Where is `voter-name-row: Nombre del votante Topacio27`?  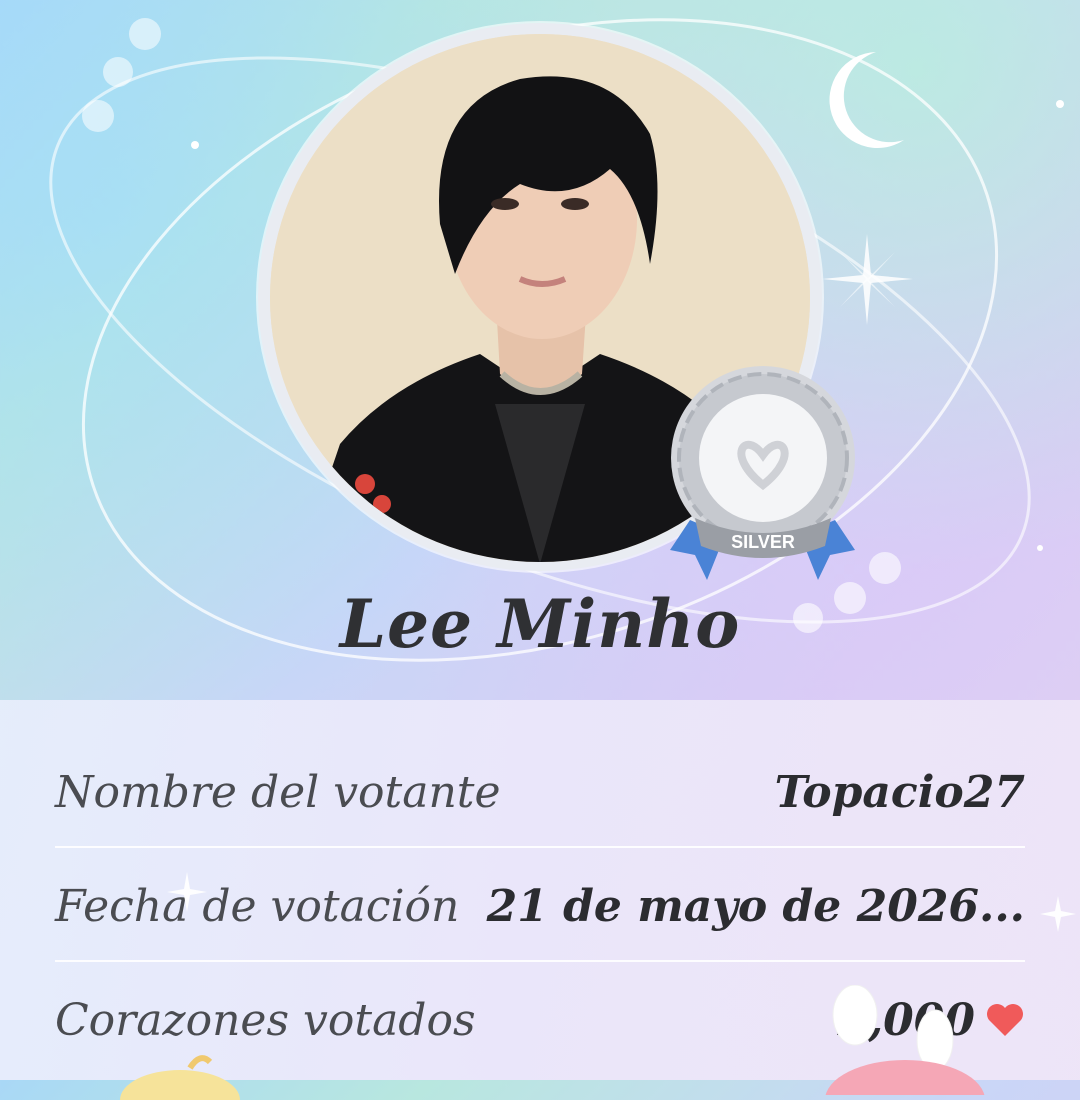
voter-name-row: Nombre del votante Topacio27 is located at coordinates (540, 792).